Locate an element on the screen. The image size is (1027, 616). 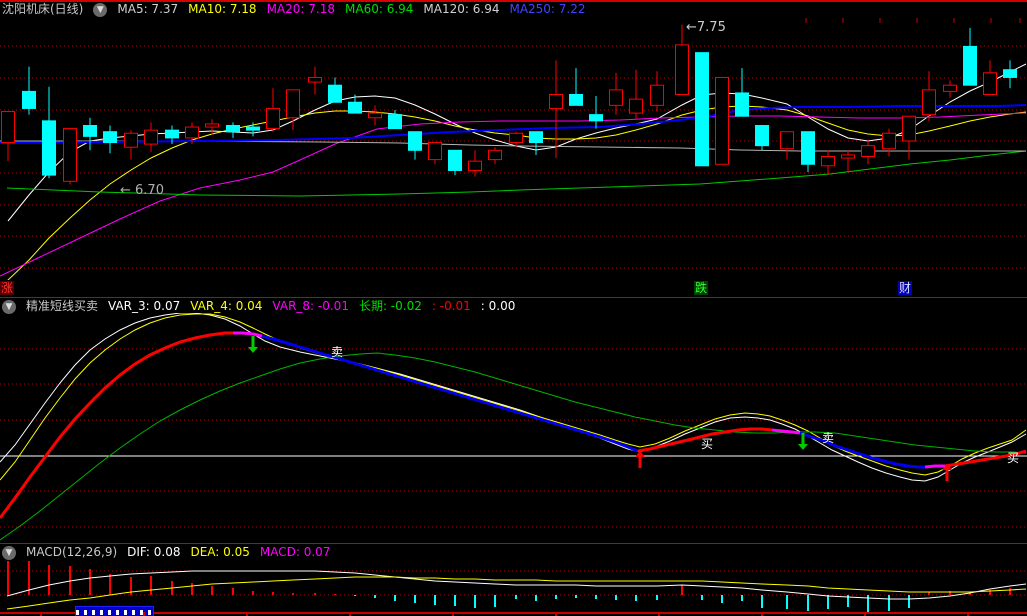
ma250-legend: MA250: 7.22 is located at coordinates (547, 9).